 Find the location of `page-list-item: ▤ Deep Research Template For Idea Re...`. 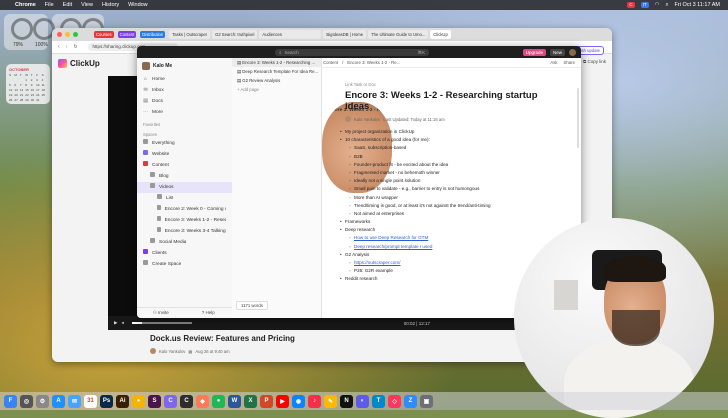

page-list-item: ▤ Deep Research Template For Idea Re... is located at coordinates (276, 71).